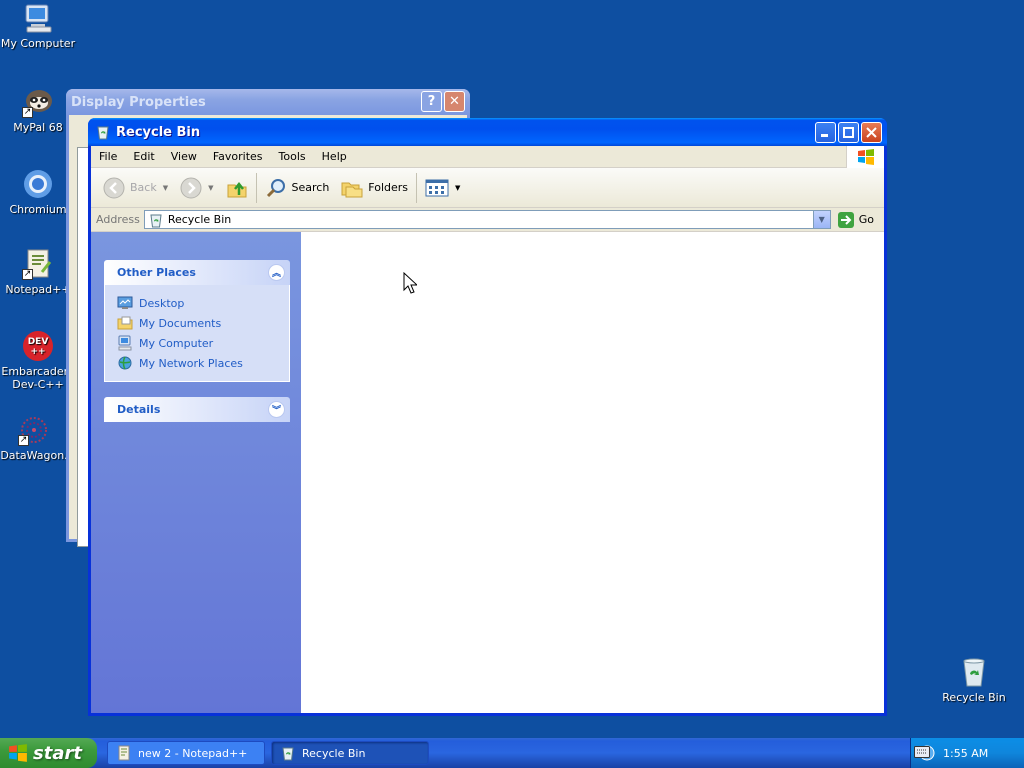 The height and width of the screenshot is (768, 1024). I want to click on address-dropdown-button: ▼, so click(821, 219).